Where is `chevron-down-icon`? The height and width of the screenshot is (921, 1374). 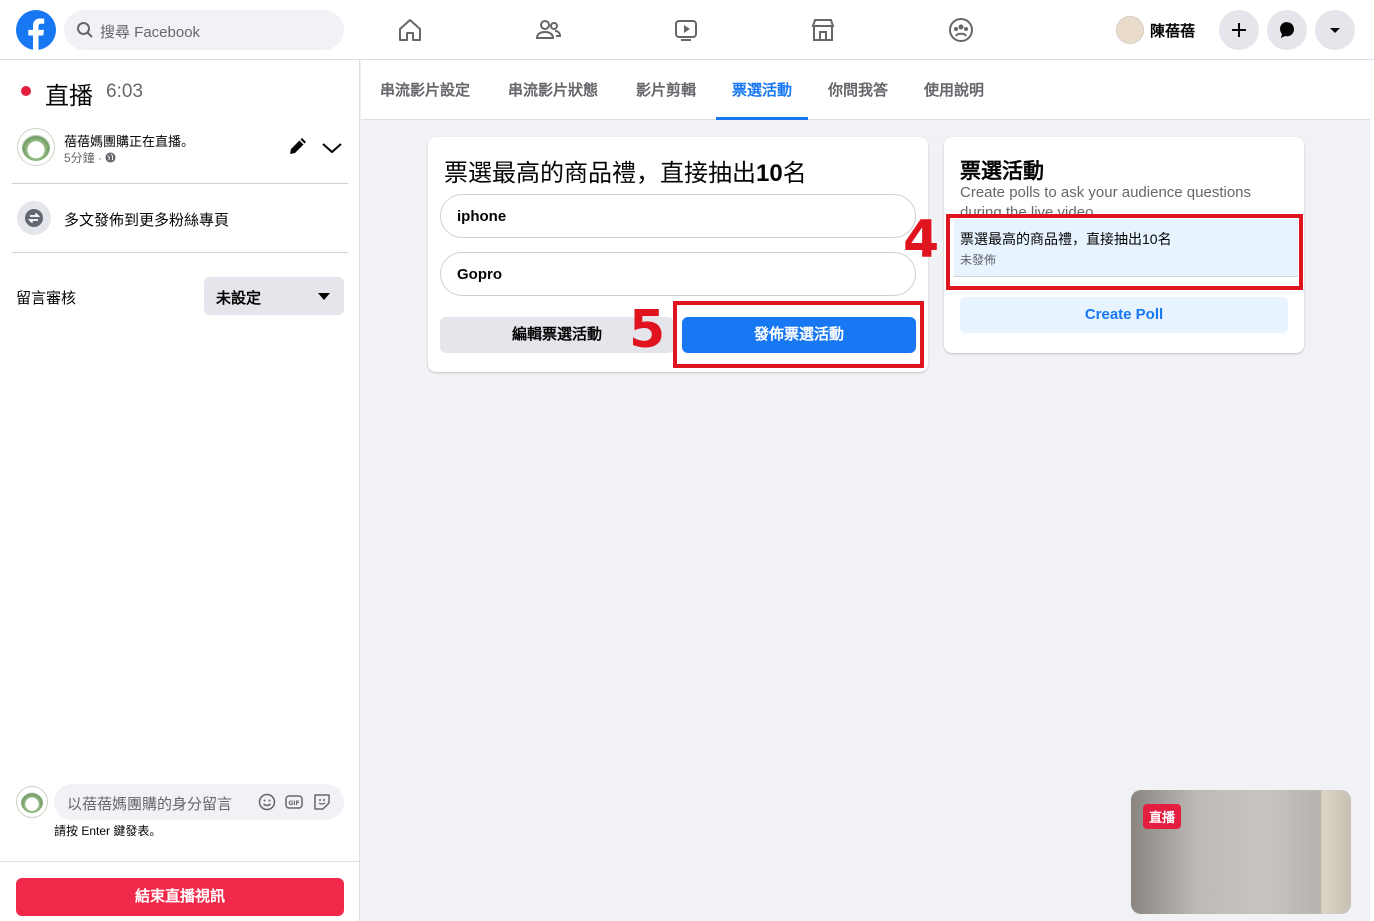
chevron-down-icon is located at coordinates (332, 148).